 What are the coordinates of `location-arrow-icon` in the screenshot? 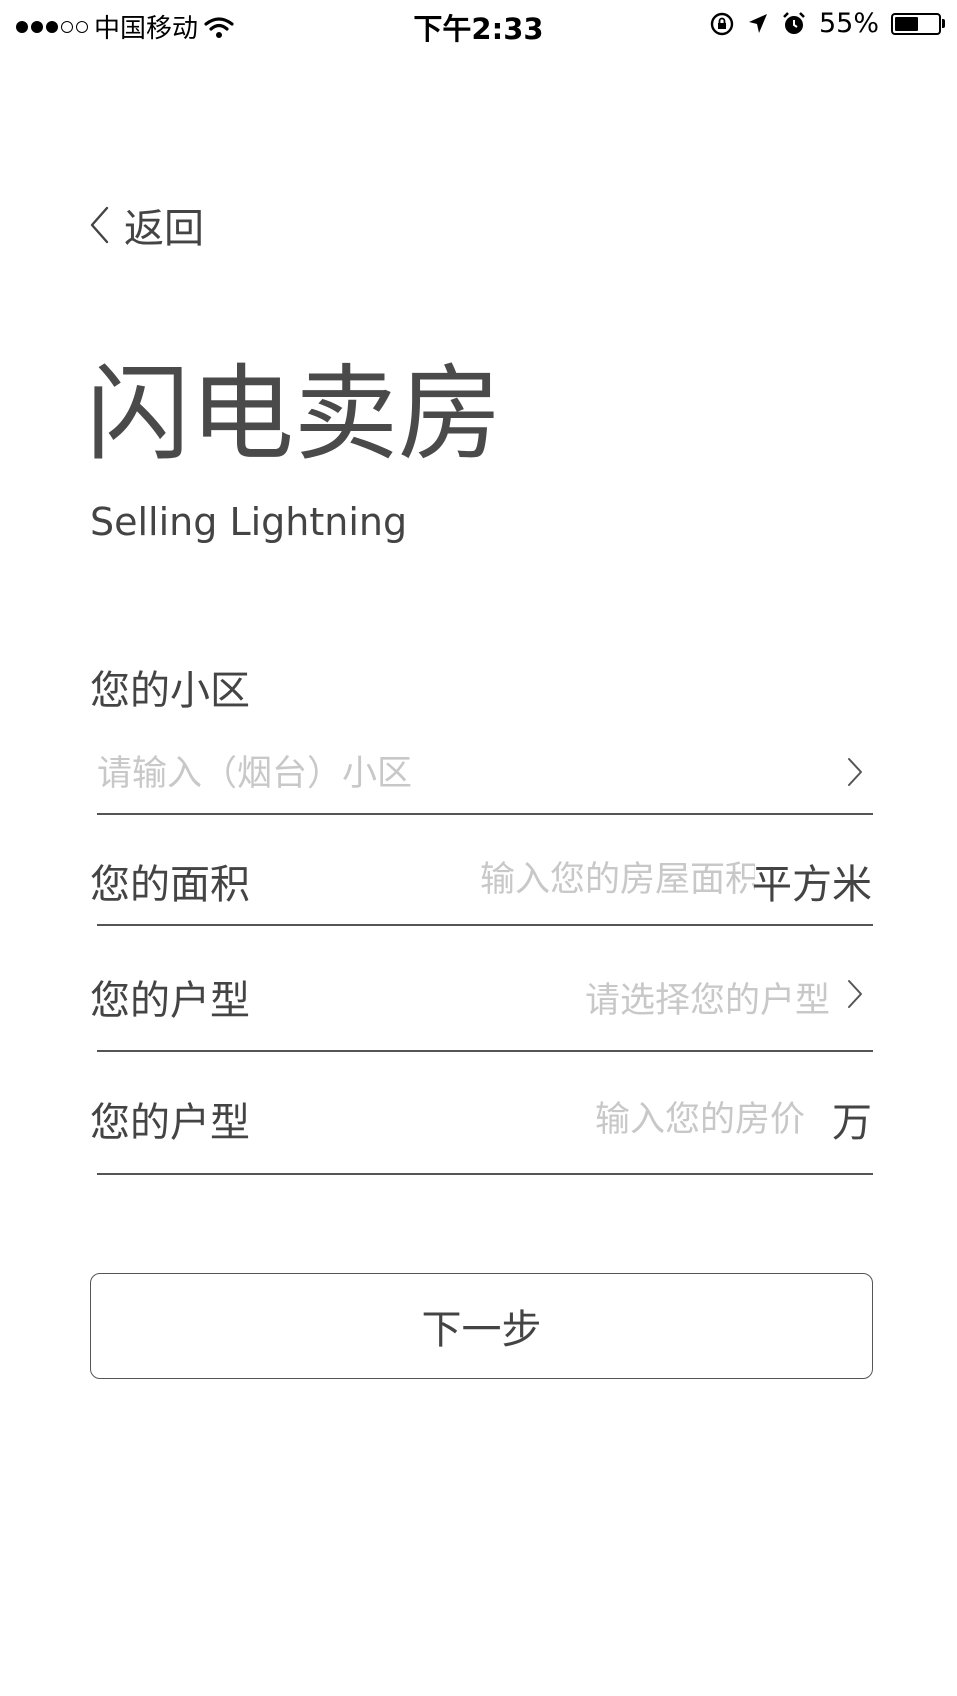 It's located at (757, 23).